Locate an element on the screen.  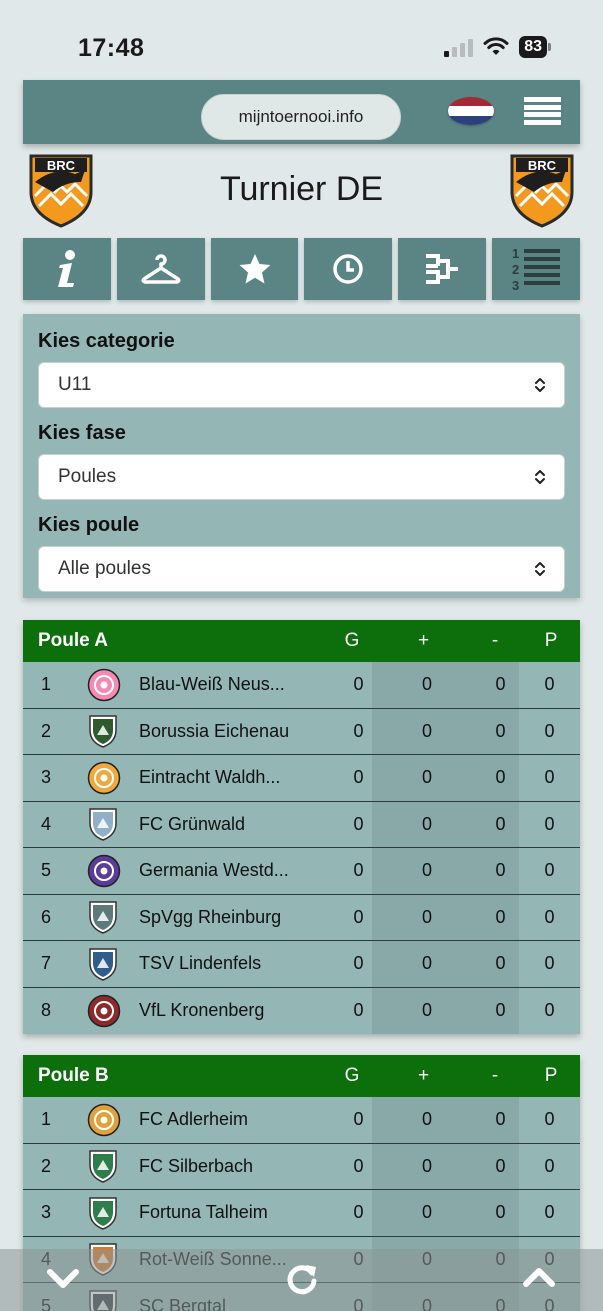
team-name: FC Grünwald is located at coordinates (242, 824).